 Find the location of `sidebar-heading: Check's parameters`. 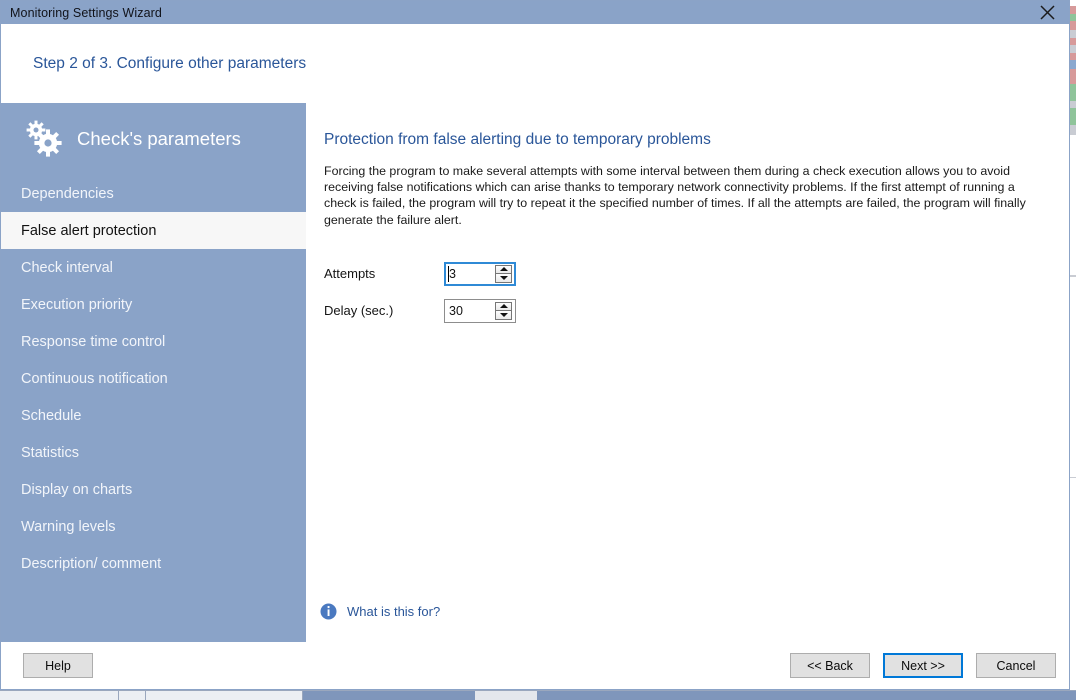

sidebar-heading: Check's parameters is located at coordinates (159, 138).